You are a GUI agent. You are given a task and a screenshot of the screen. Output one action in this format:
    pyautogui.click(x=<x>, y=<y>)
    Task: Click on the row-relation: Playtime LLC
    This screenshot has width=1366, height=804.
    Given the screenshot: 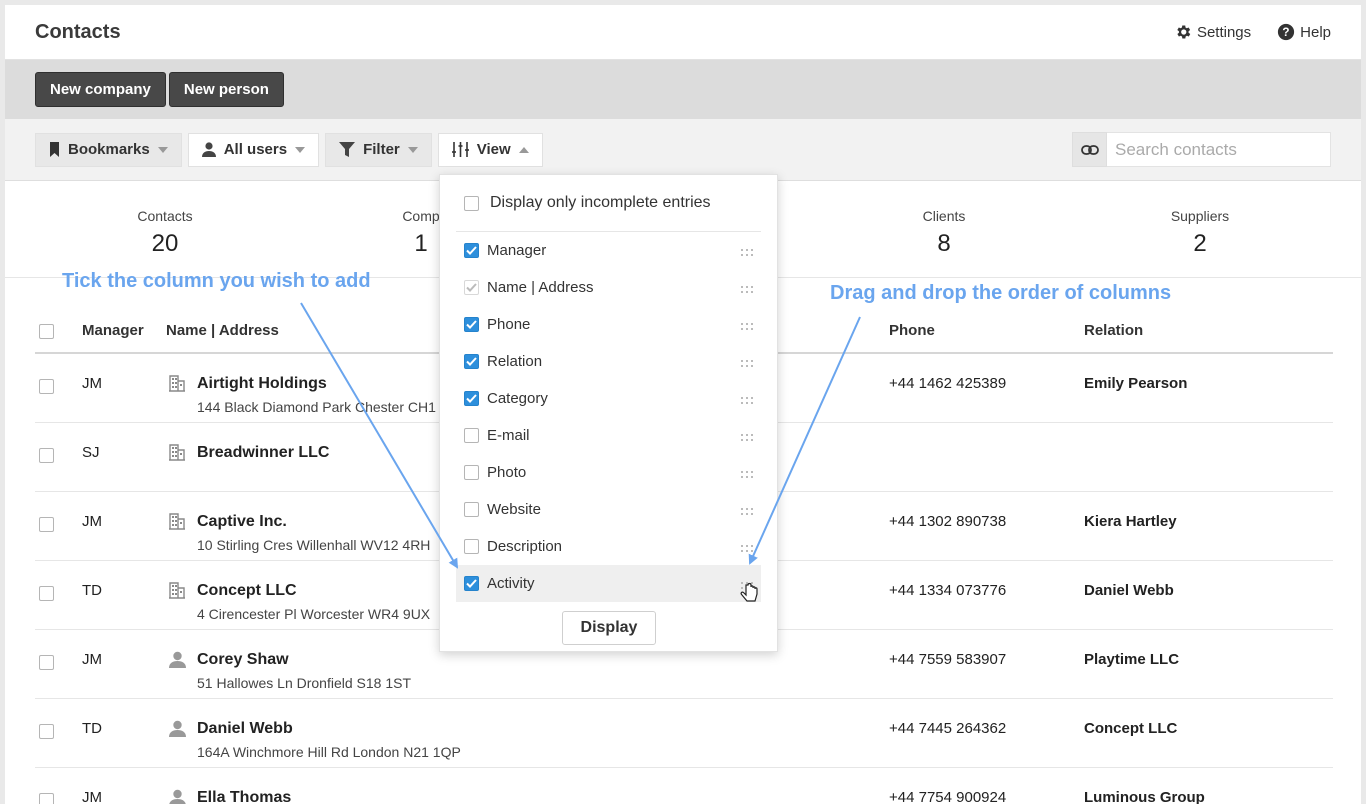 What is the action you would take?
    pyautogui.click(x=1131, y=659)
    